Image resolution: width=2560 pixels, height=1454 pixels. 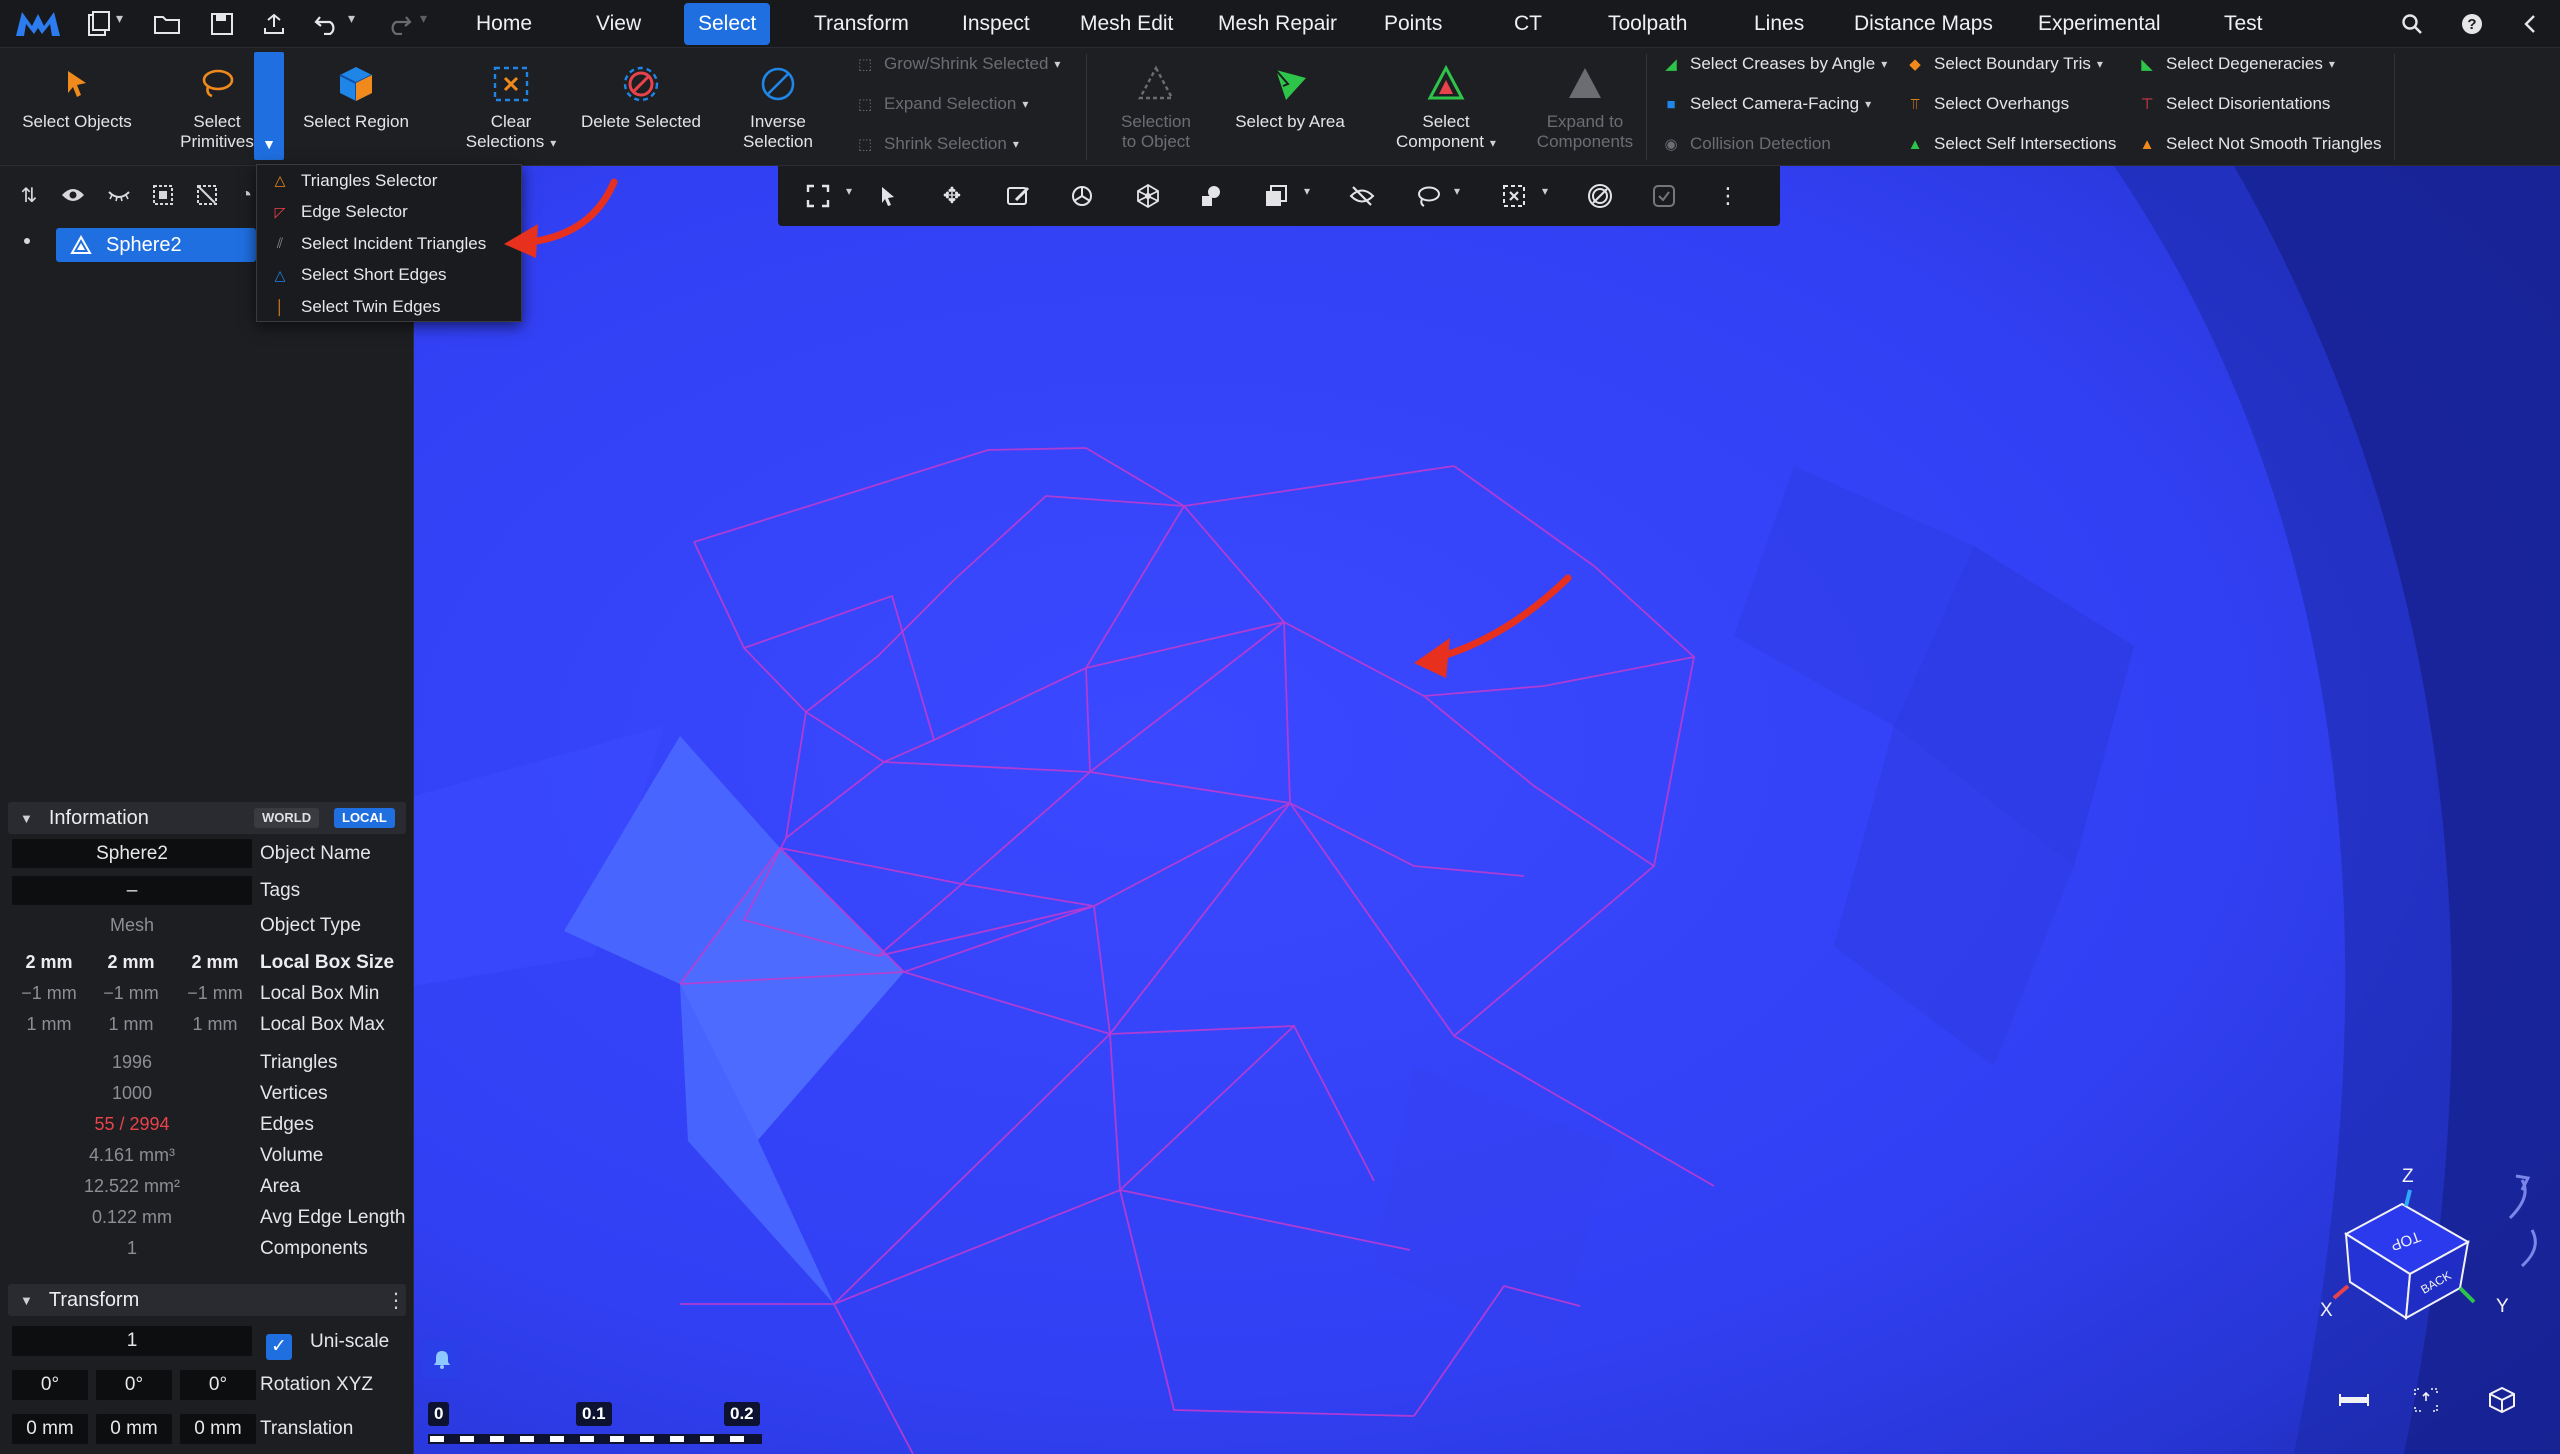 What do you see at coordinates (1773, 64) in the screenshot?
I see `select-creases-button: ◢ Select Creases by Angle ▾` at bounding box center [1773, 64].